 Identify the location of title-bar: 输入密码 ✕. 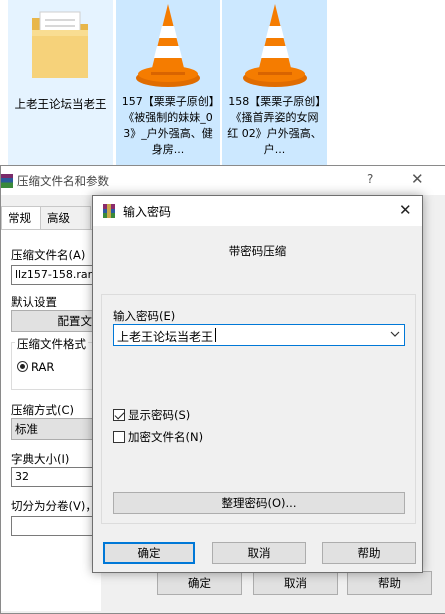
(257, 211).